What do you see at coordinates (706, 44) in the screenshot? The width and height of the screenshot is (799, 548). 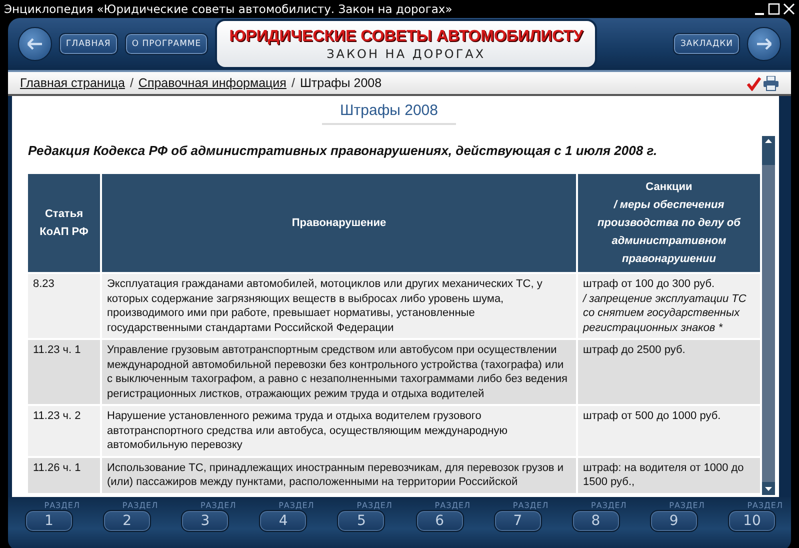 I see `bookmarks-button: ЗАКЛАДКИ` at bounding box center [706, 44].